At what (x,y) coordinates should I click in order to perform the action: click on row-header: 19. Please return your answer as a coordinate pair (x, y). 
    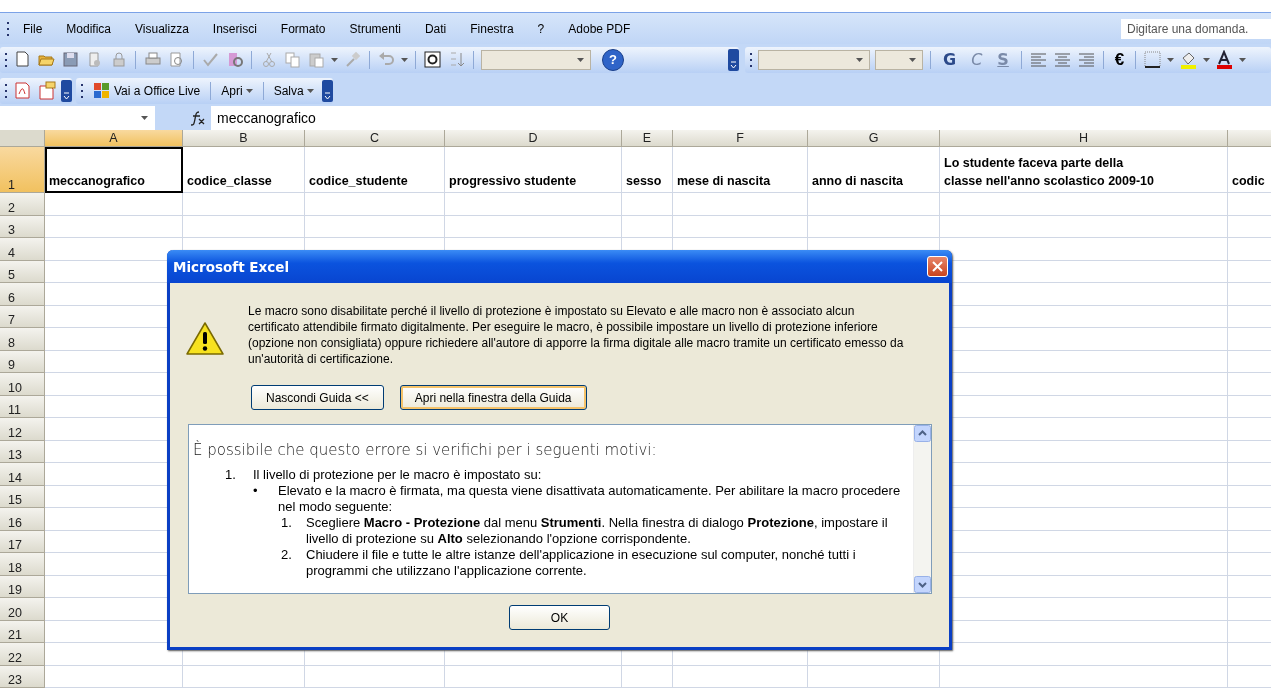
    Looking at the image, I should click on (22, 586).